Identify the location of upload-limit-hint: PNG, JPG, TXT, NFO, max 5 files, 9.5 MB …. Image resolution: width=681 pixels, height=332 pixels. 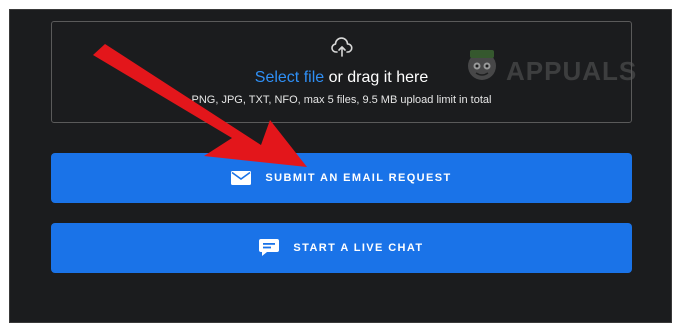
(341, 100).